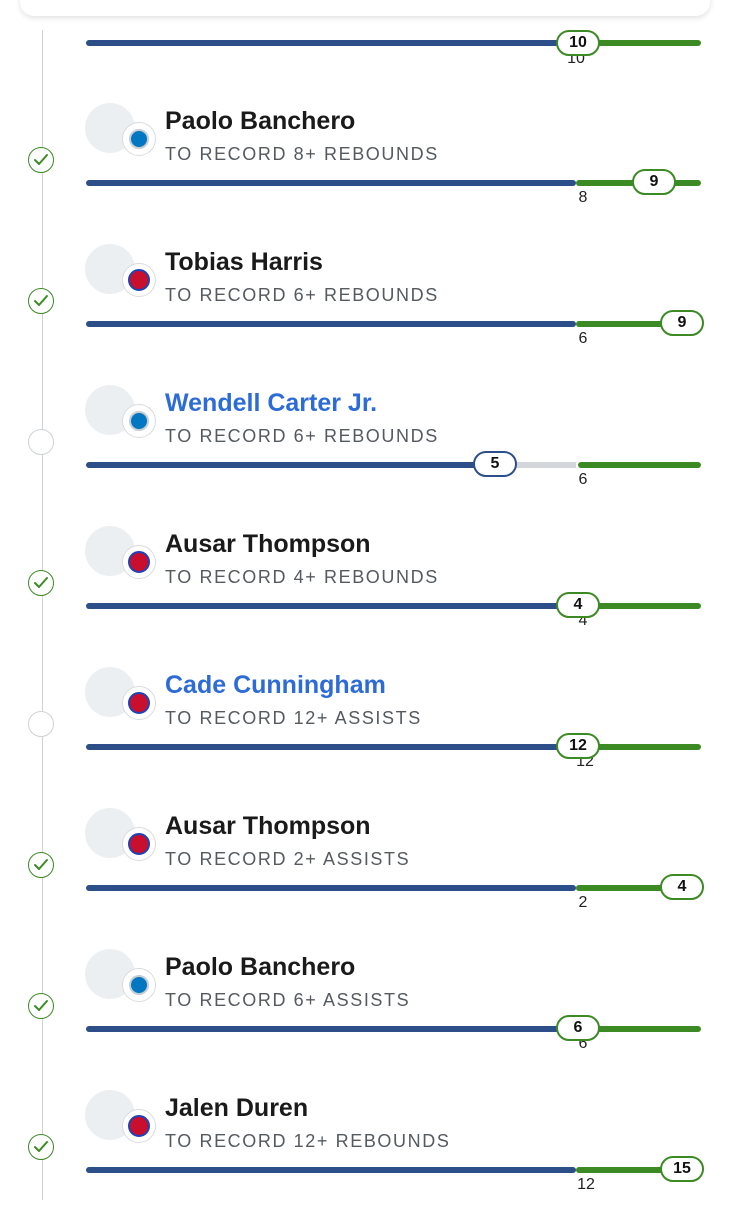  What do you see at coordinates (495, 464) in the screenshot?
I see `actual-value-pill: 5` at bounding box center [495, 464].